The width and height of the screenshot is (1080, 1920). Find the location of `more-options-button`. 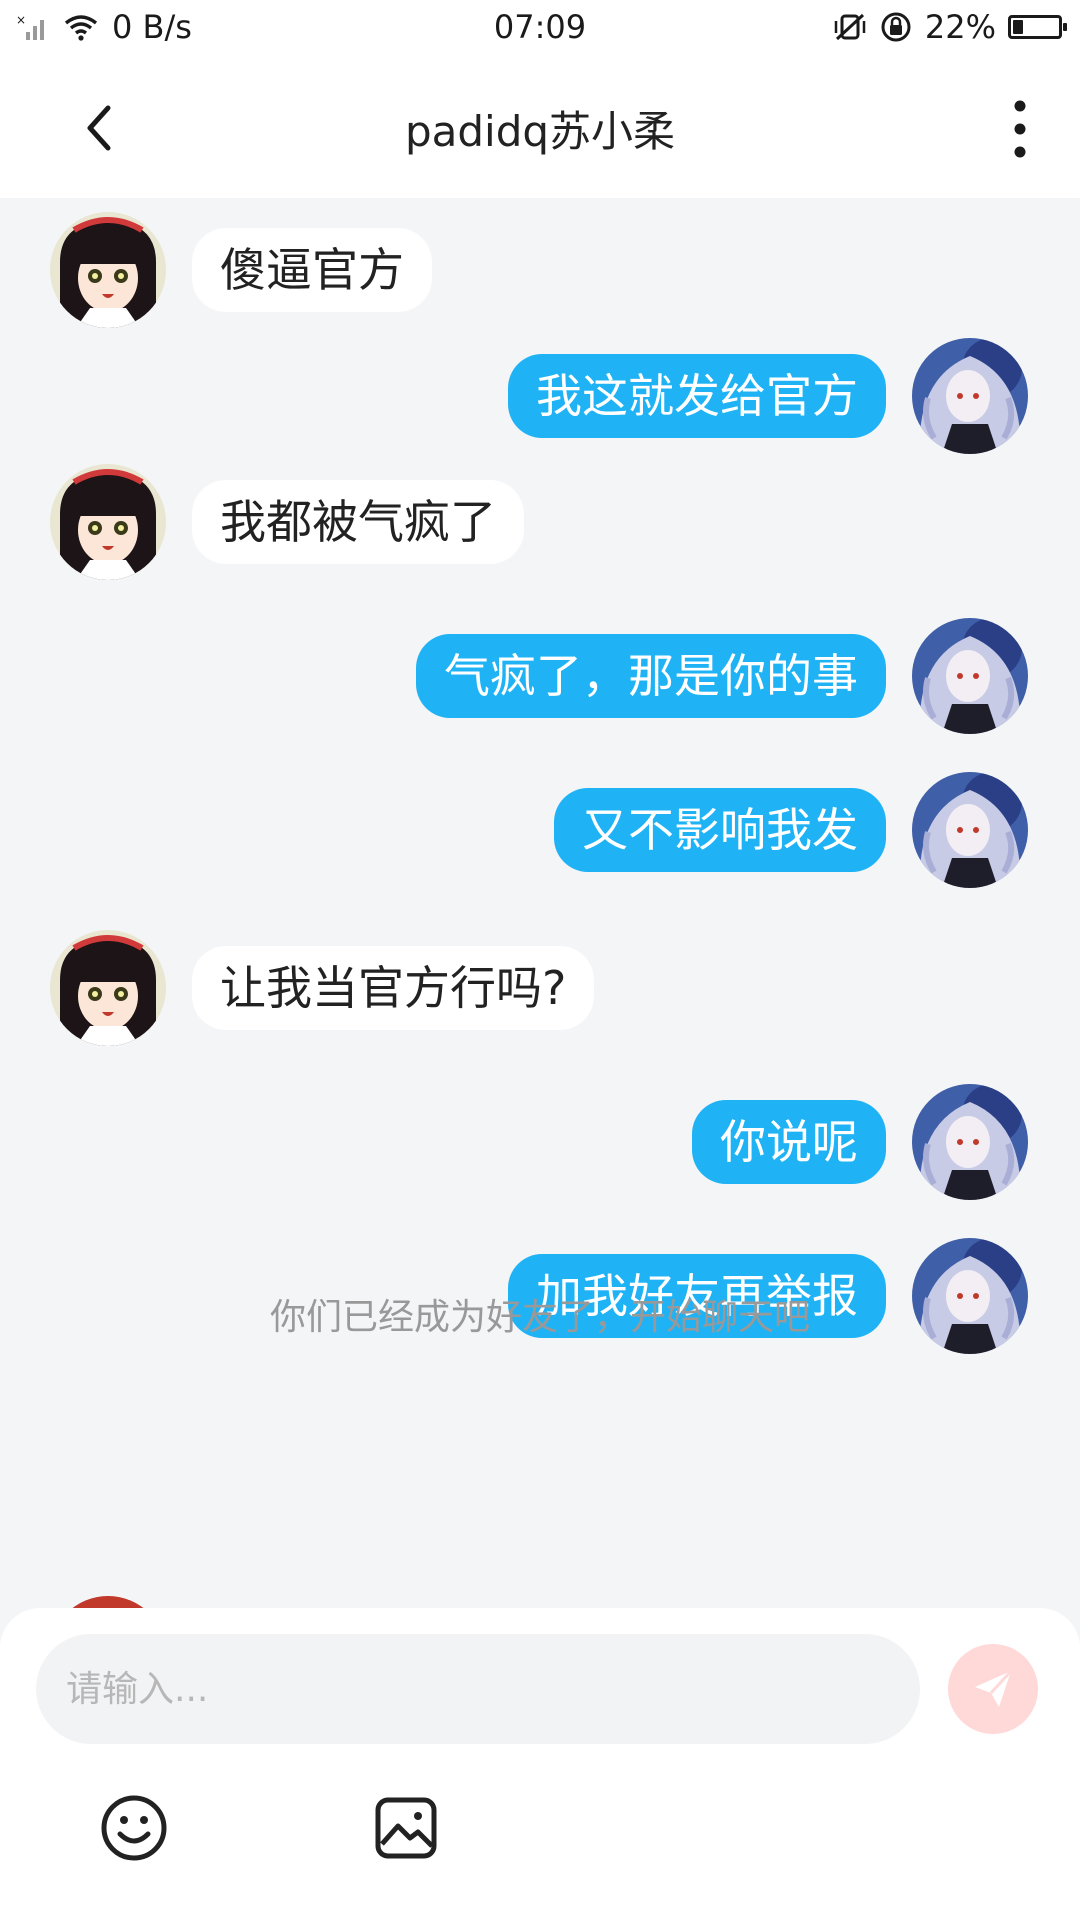

more-options-button is located at coordinates (1020, 129).